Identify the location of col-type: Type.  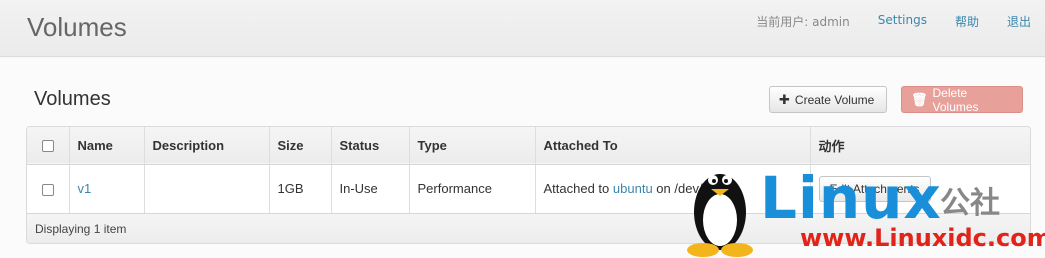
(472, 145).